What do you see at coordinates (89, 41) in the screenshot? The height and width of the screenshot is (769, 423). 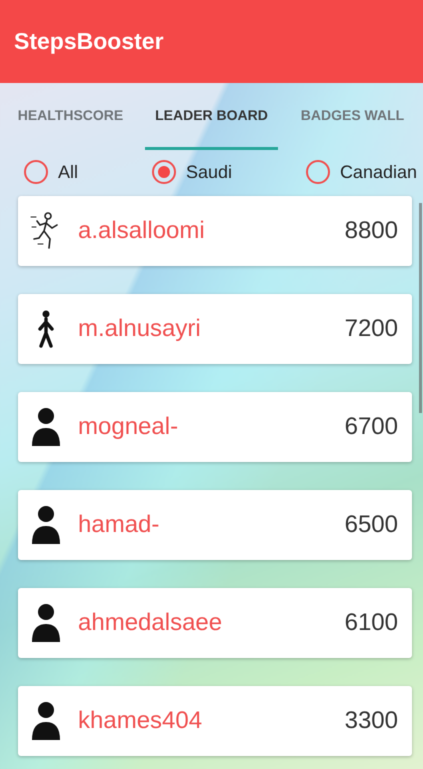 I see `app-title: StepsBooster` at bounding box center [89, 41].